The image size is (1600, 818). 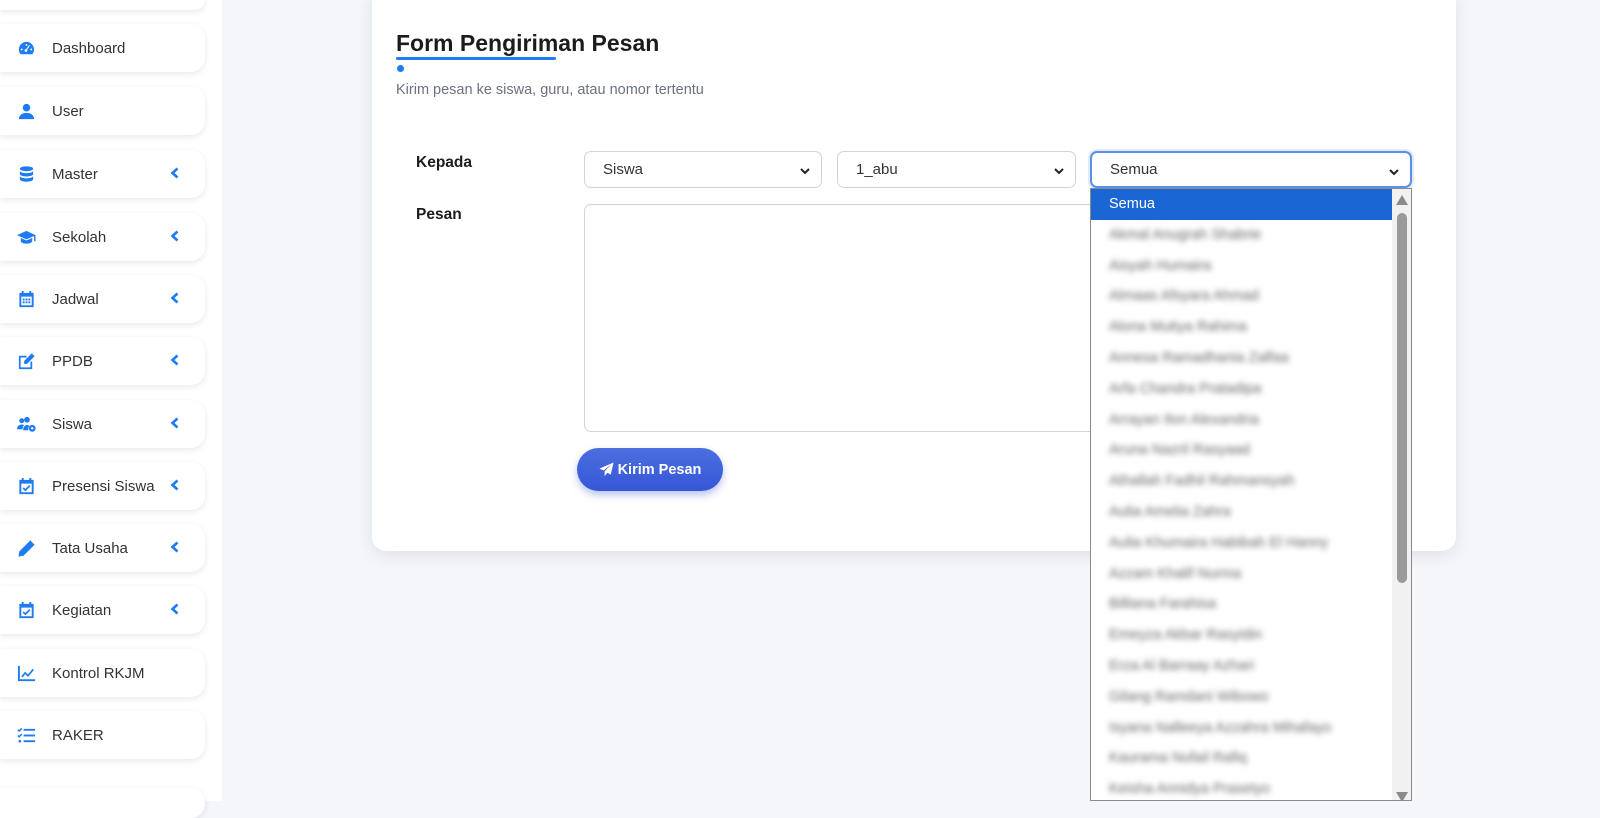 I want to click on select-value: Siswa, so click(x=623, y=169).